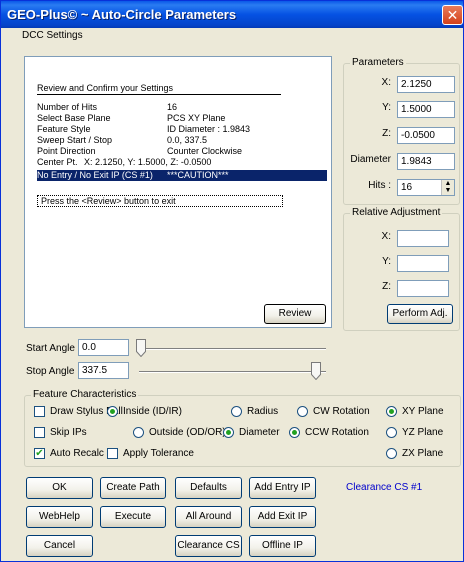  I want to click on param-hits-label: Hits :, so click(379, 185).